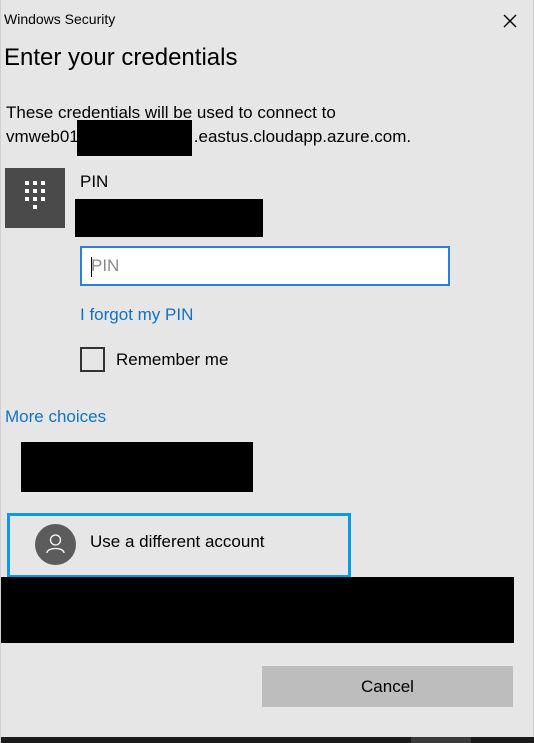 Image resolution: width=534 pixels, height=743 pixels. Describe the element at coordinates (441, 740) in the screenshot. I see `taskbar-segment` at that location.